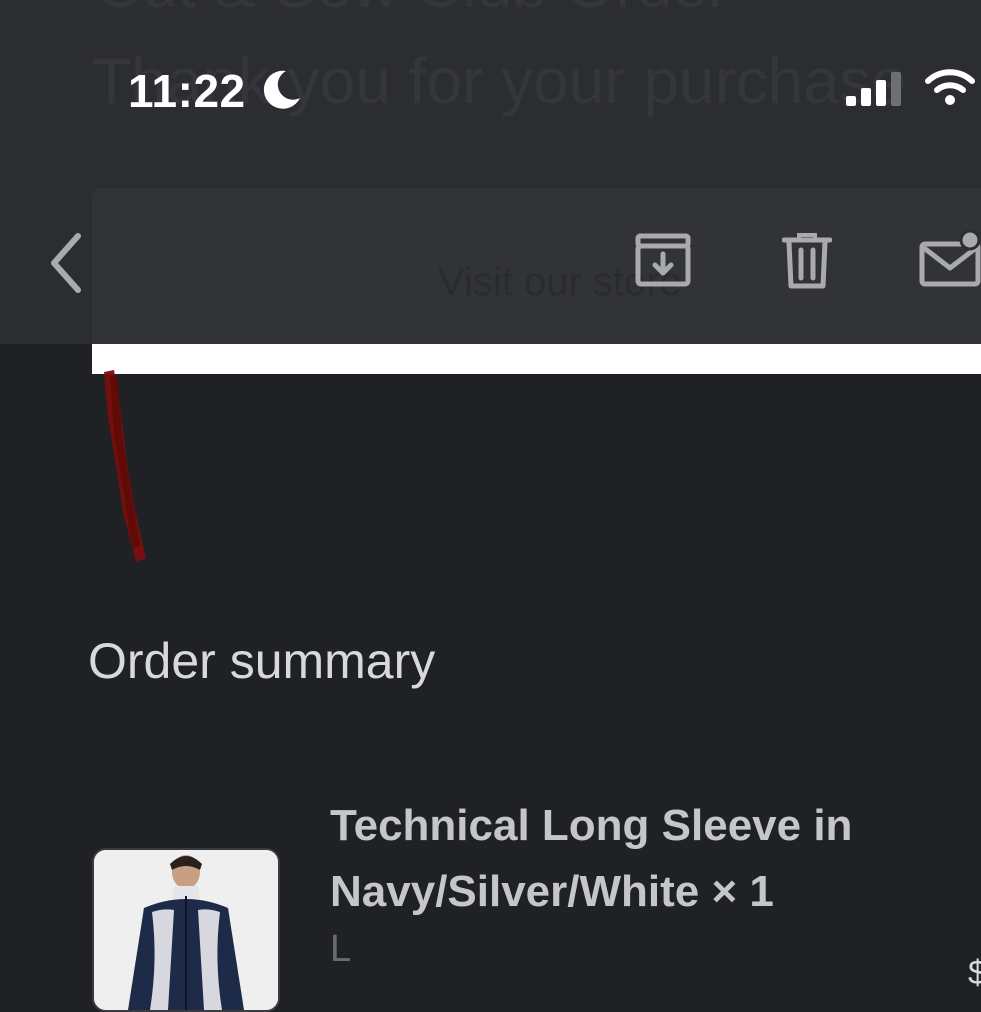 The width and height of the screenshot is (981, 1012). What do you see at coordinates (974, 973) in the screenshot?
I see `order-item-price-partial: $` at bounding box center [974, 973].